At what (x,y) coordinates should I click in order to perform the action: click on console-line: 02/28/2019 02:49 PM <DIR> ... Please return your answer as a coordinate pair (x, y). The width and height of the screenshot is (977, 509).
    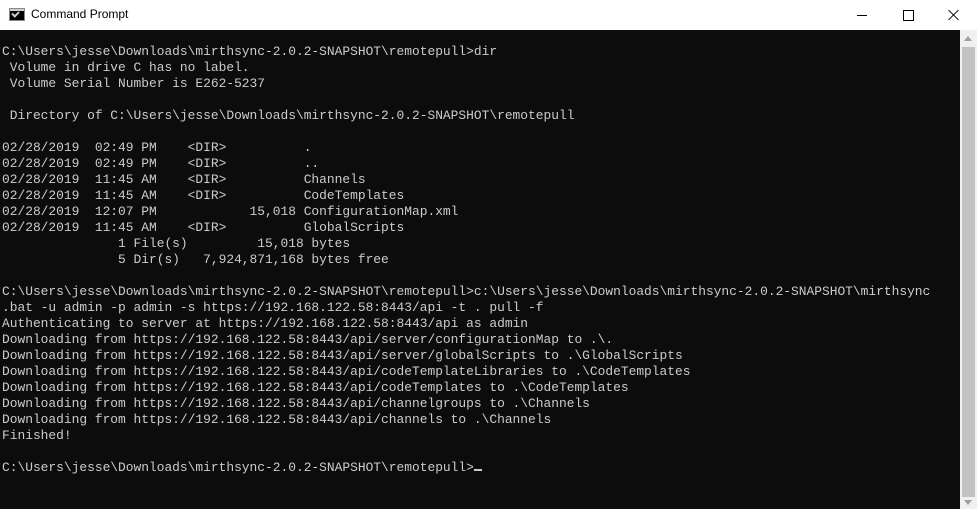
    Looking at the image, I should click on (161, 163).